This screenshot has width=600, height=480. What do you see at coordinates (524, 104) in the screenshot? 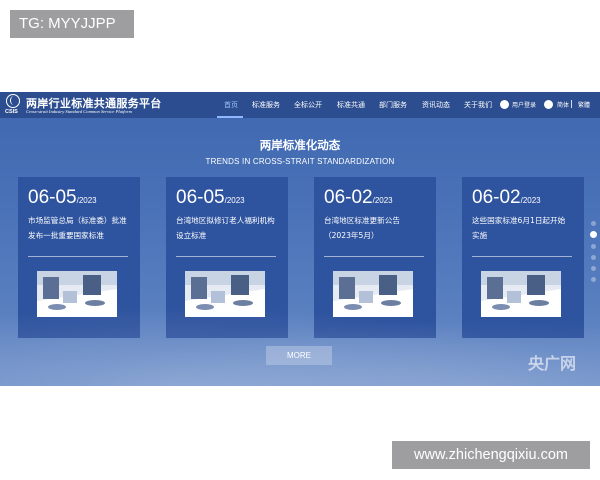
I see `login-link: 用户登录` at bounding box center [524, 104].